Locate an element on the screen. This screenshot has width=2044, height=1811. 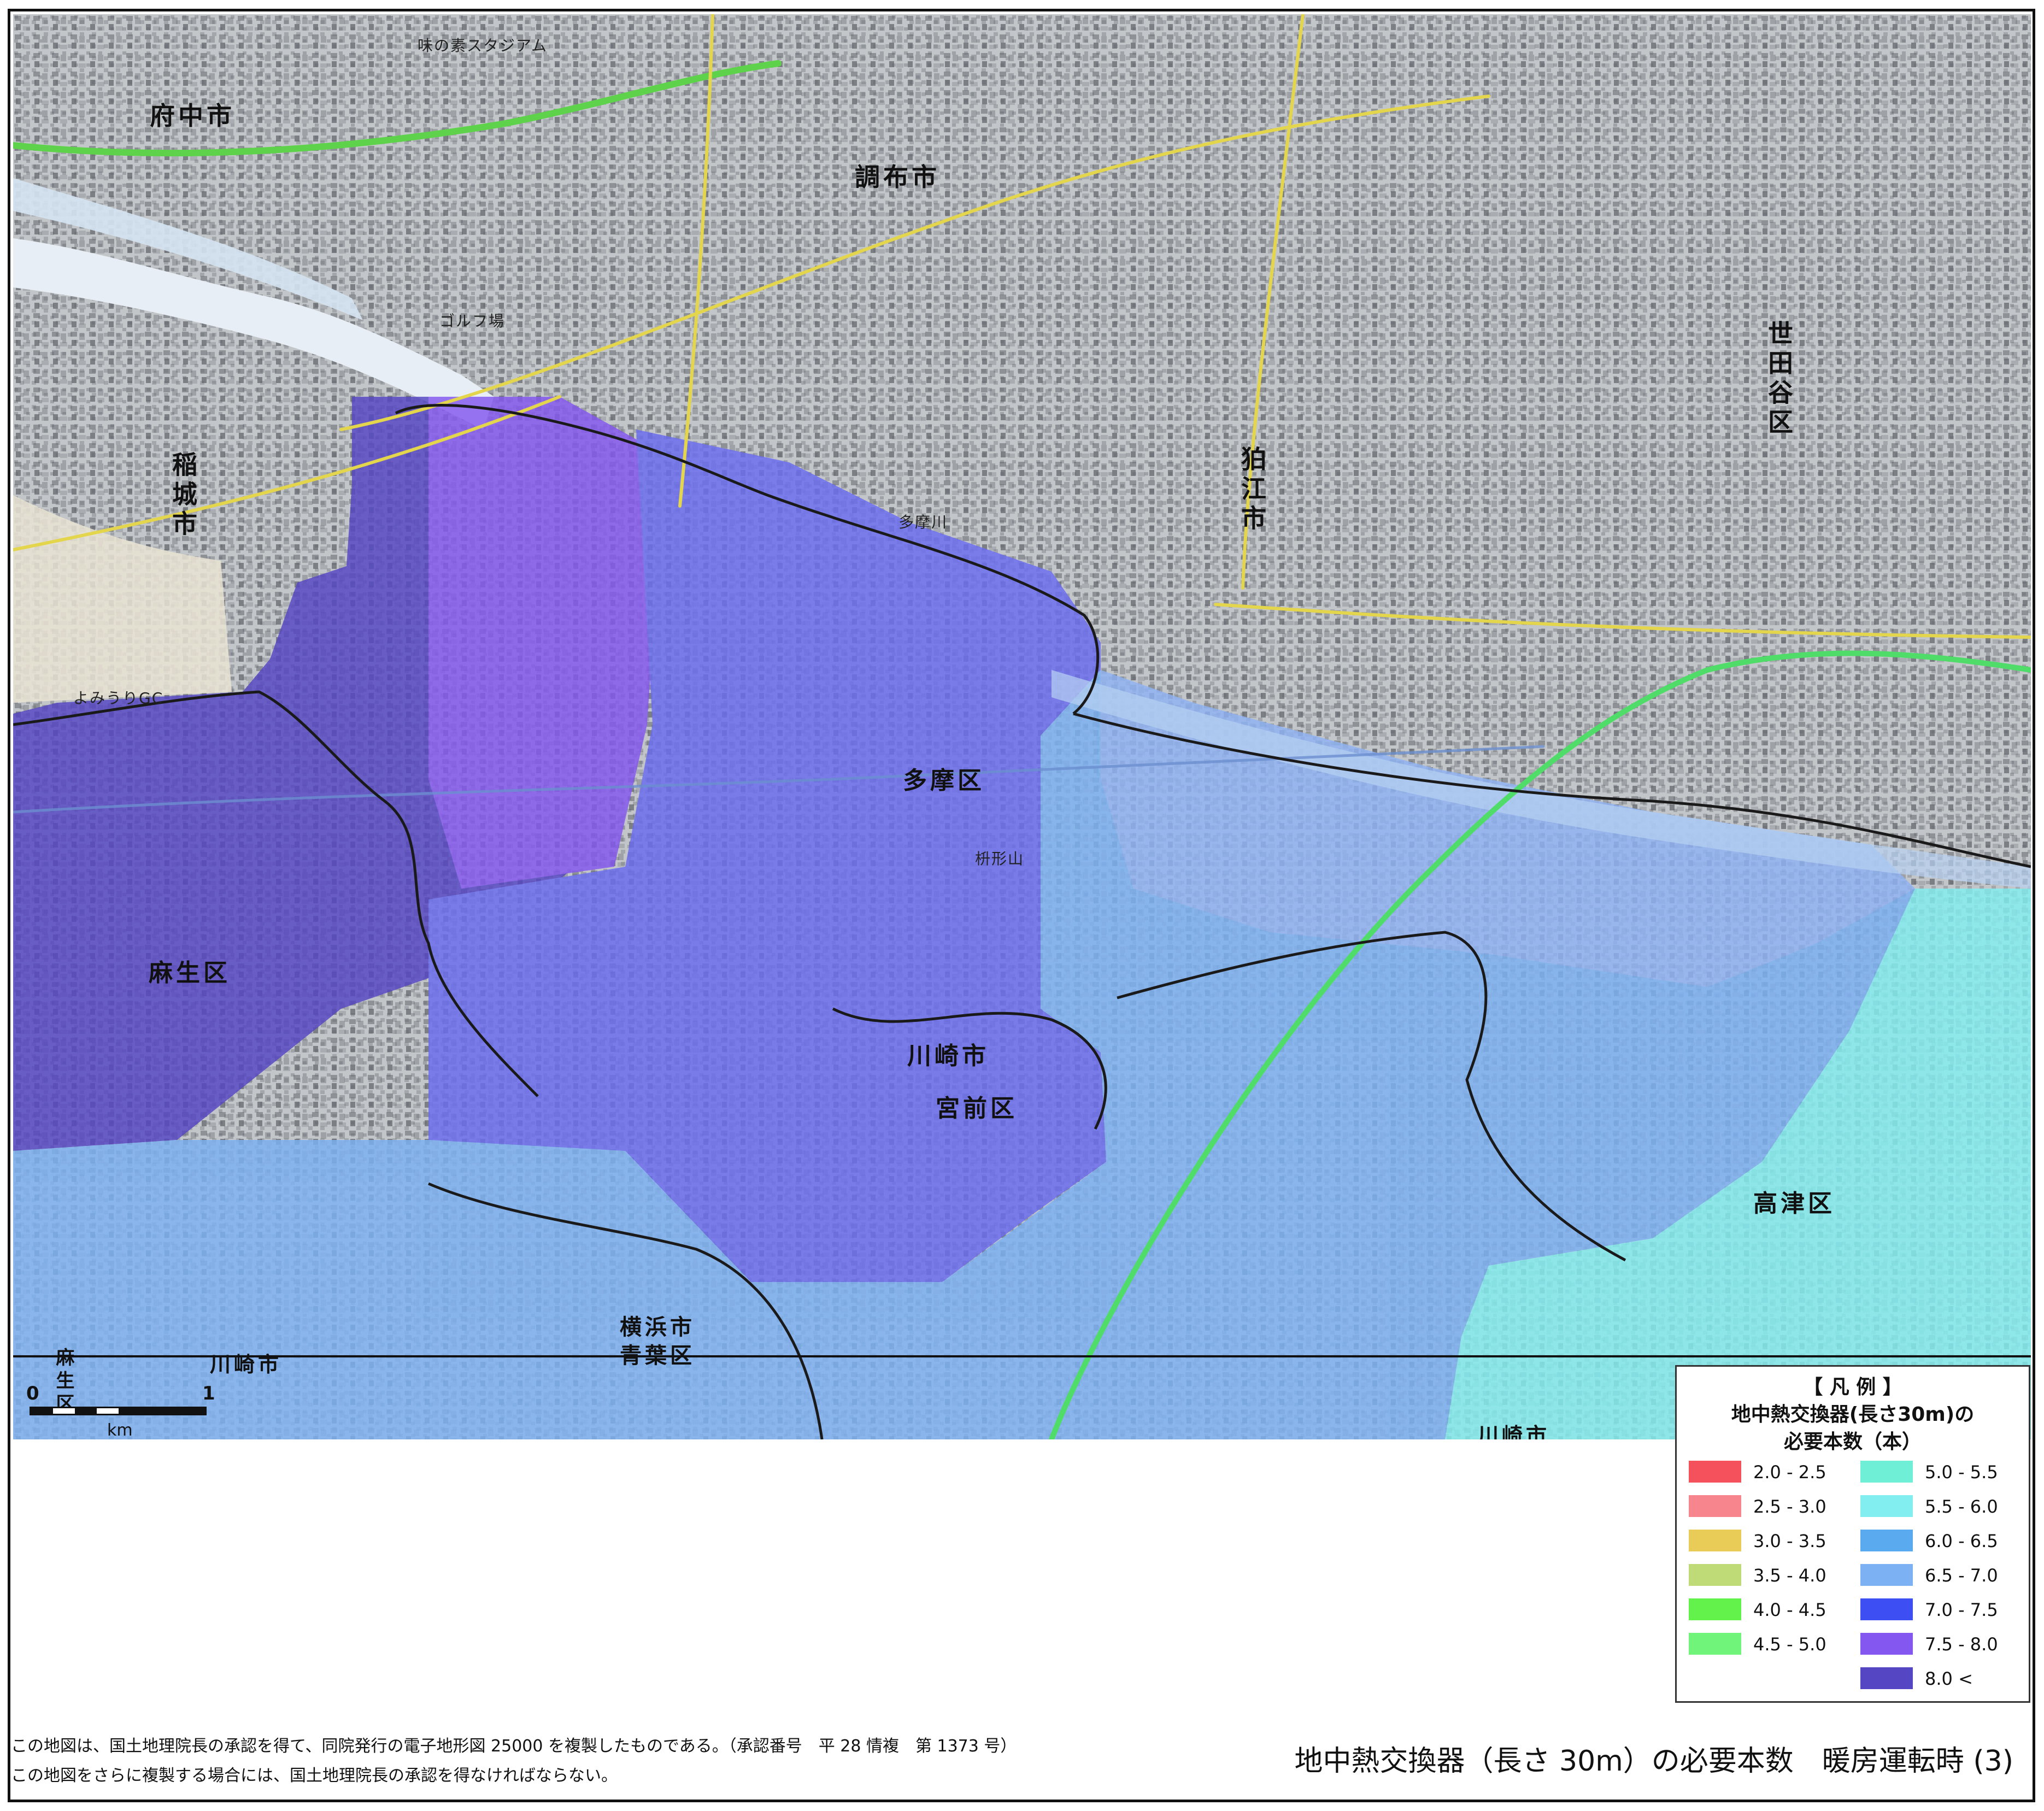
legend-item: 5.0 - 5.5 is located at coordinates (1942, 1472).